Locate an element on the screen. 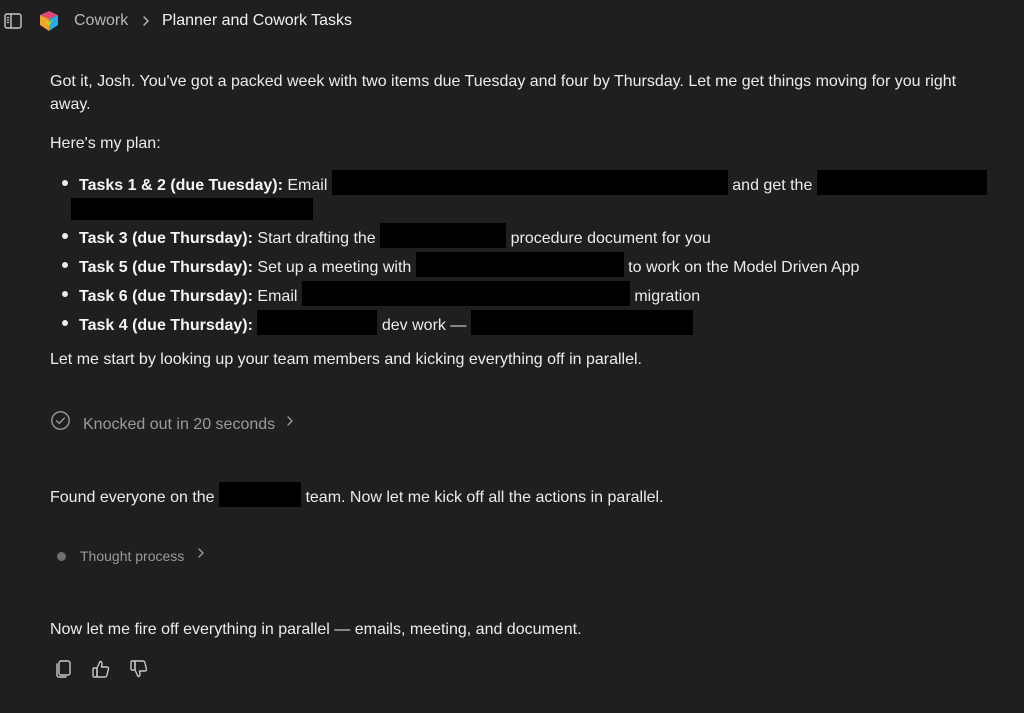 The width and height of the screenshot is (1024, 713). sidebar-toggle-icon is located at coordinates (13, 21).